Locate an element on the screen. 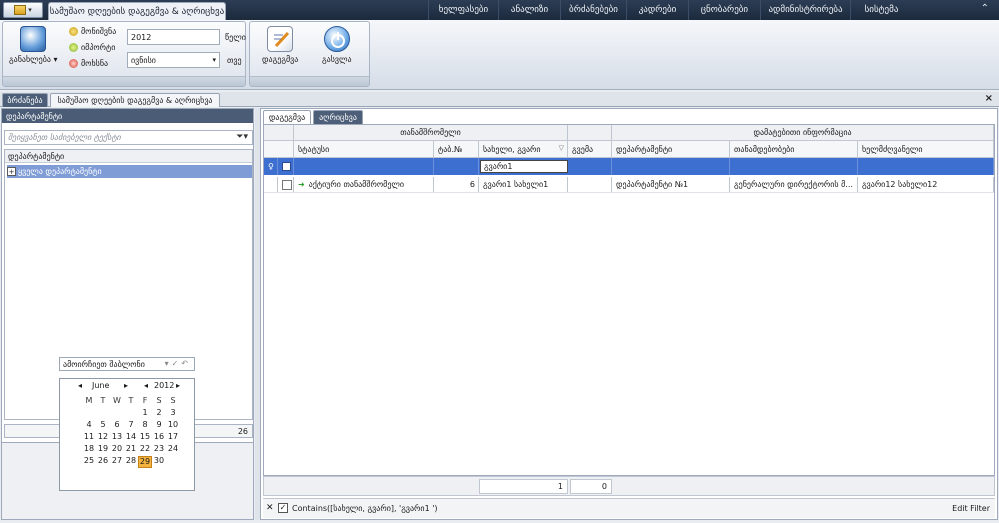 The height and width of the screenshot is (523, 999). calendar-day: 2 is located at coordinates (159, 414).